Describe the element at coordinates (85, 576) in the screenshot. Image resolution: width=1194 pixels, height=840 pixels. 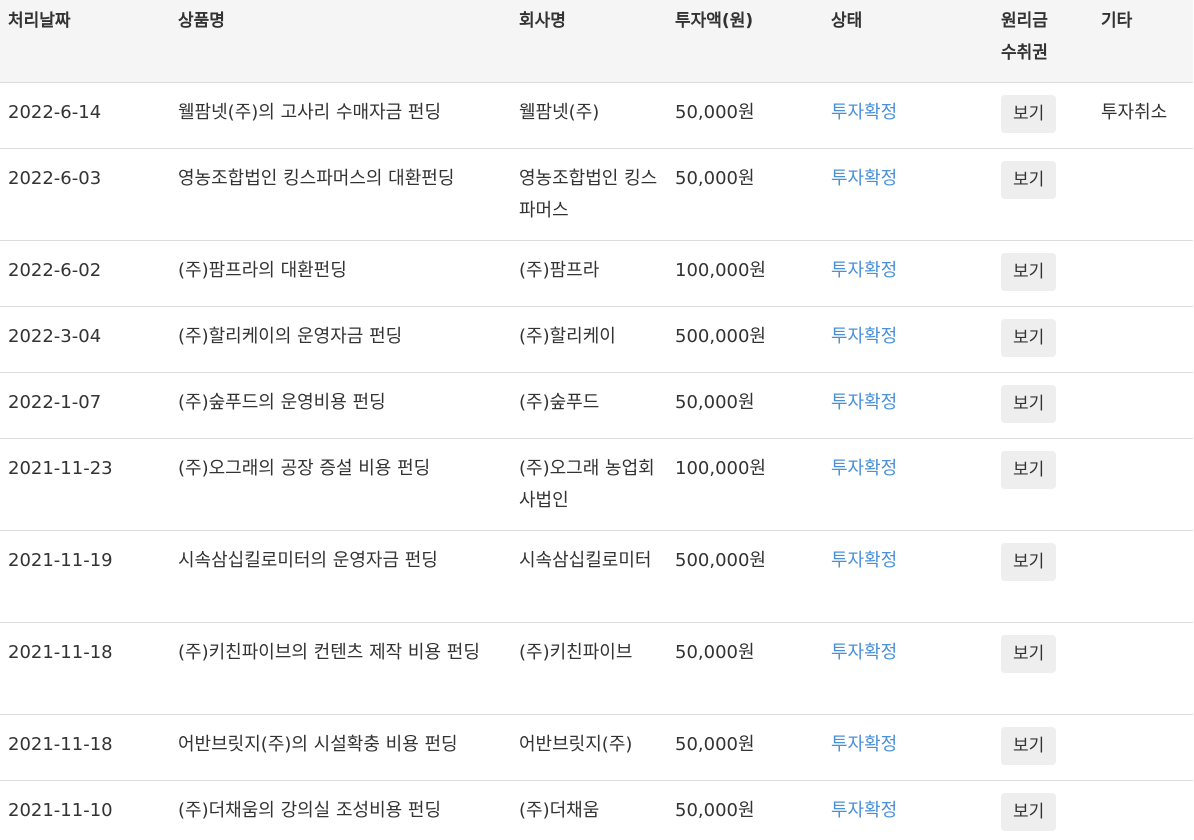
I see `row-date: 2021-11-19` at that location.